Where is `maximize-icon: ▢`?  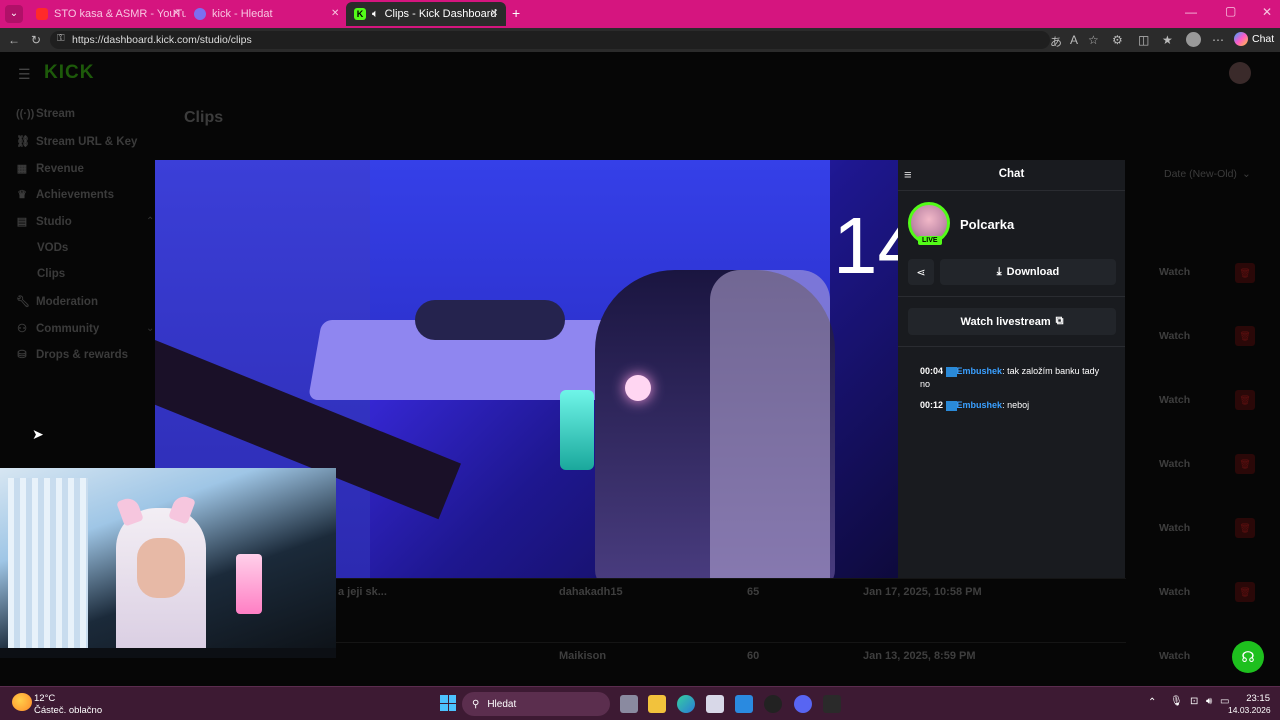
maximize-icon: ▢ is located at coordinates (1230, 11).